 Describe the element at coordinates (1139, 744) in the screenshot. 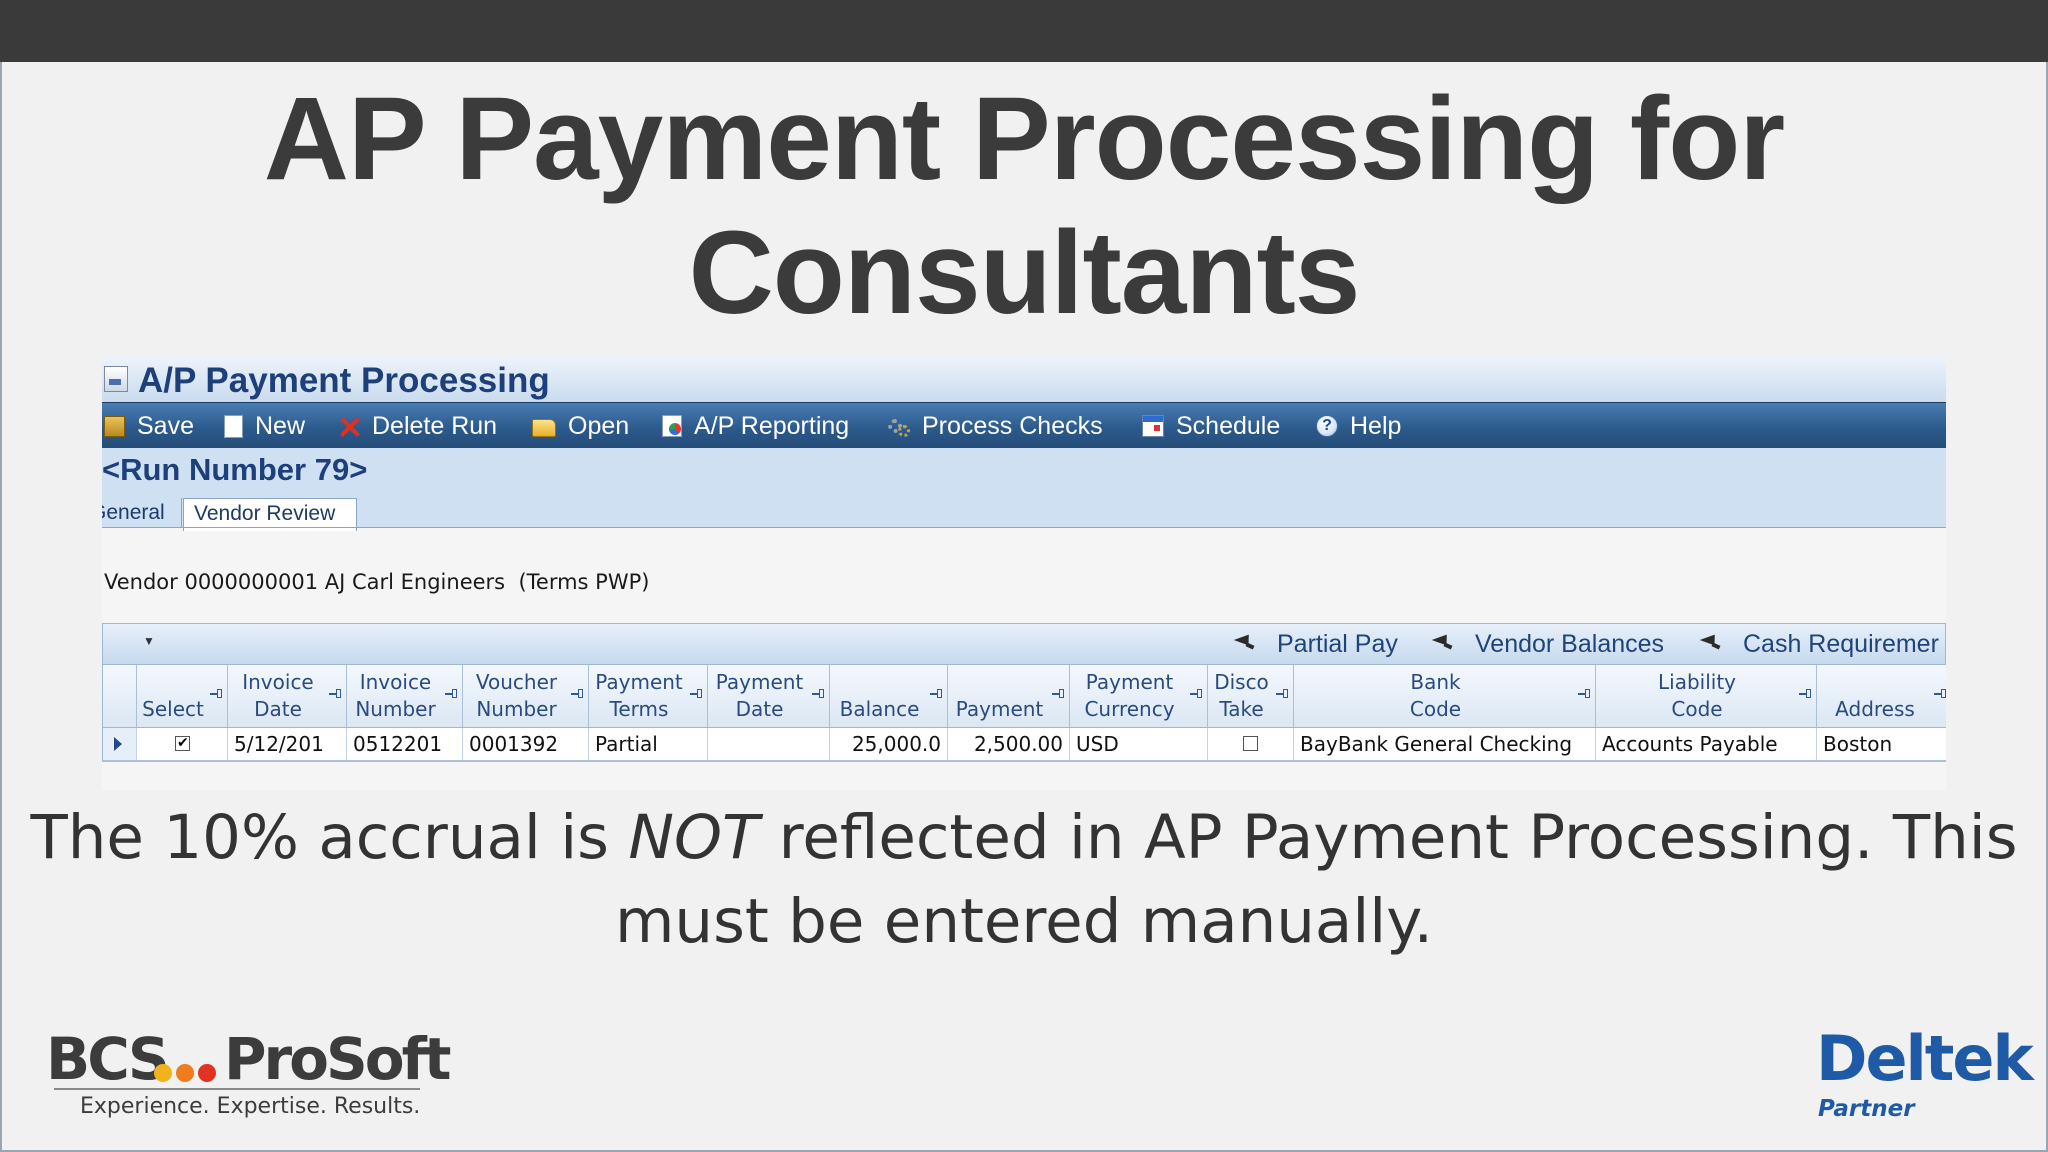

I see `payment-currency-cell: USD` at that location.